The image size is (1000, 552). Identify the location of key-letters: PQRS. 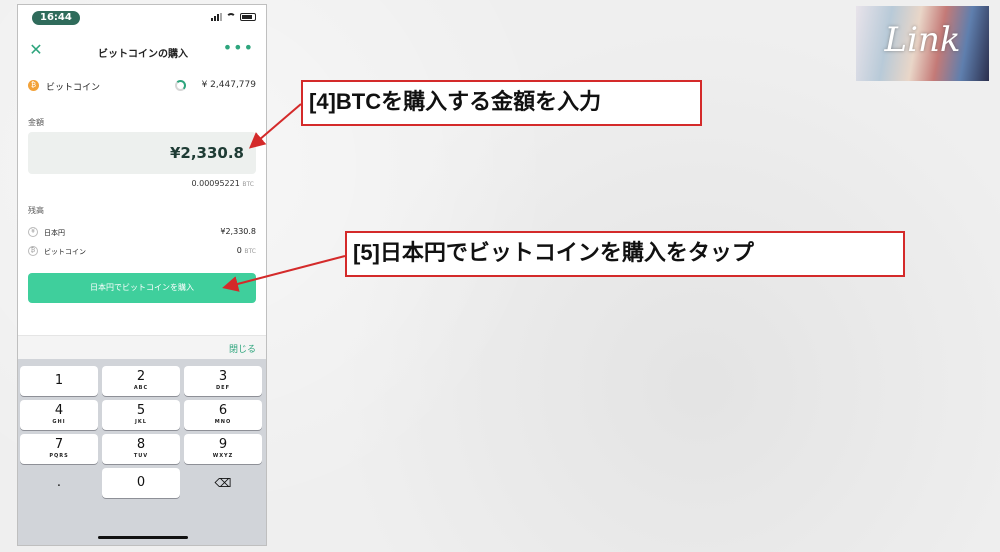
(59, 456).